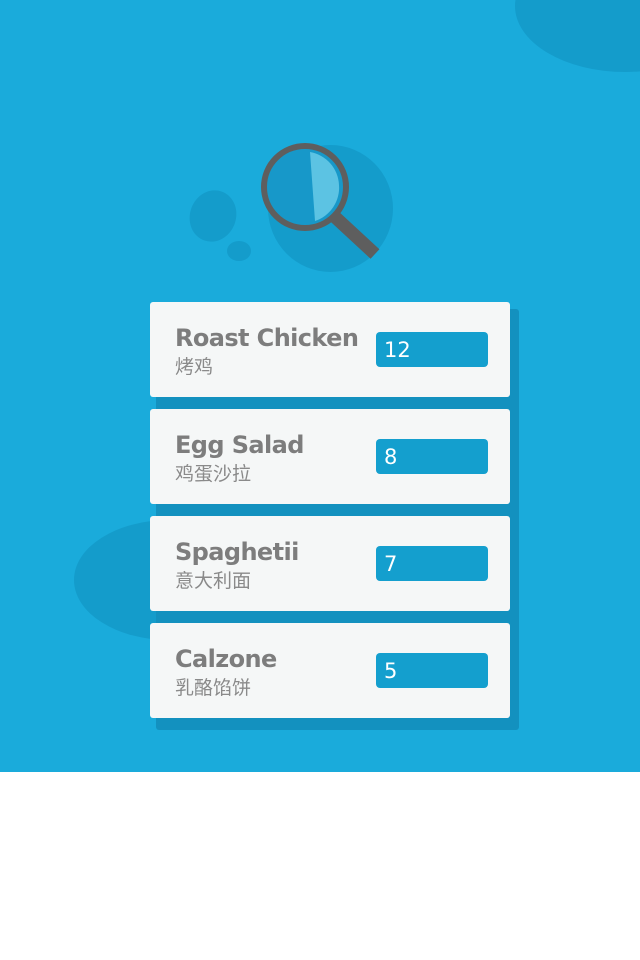 The width and height of the screenshot is (640, 960). I want to click on magnifying-glass-icon, so click(320, 201).